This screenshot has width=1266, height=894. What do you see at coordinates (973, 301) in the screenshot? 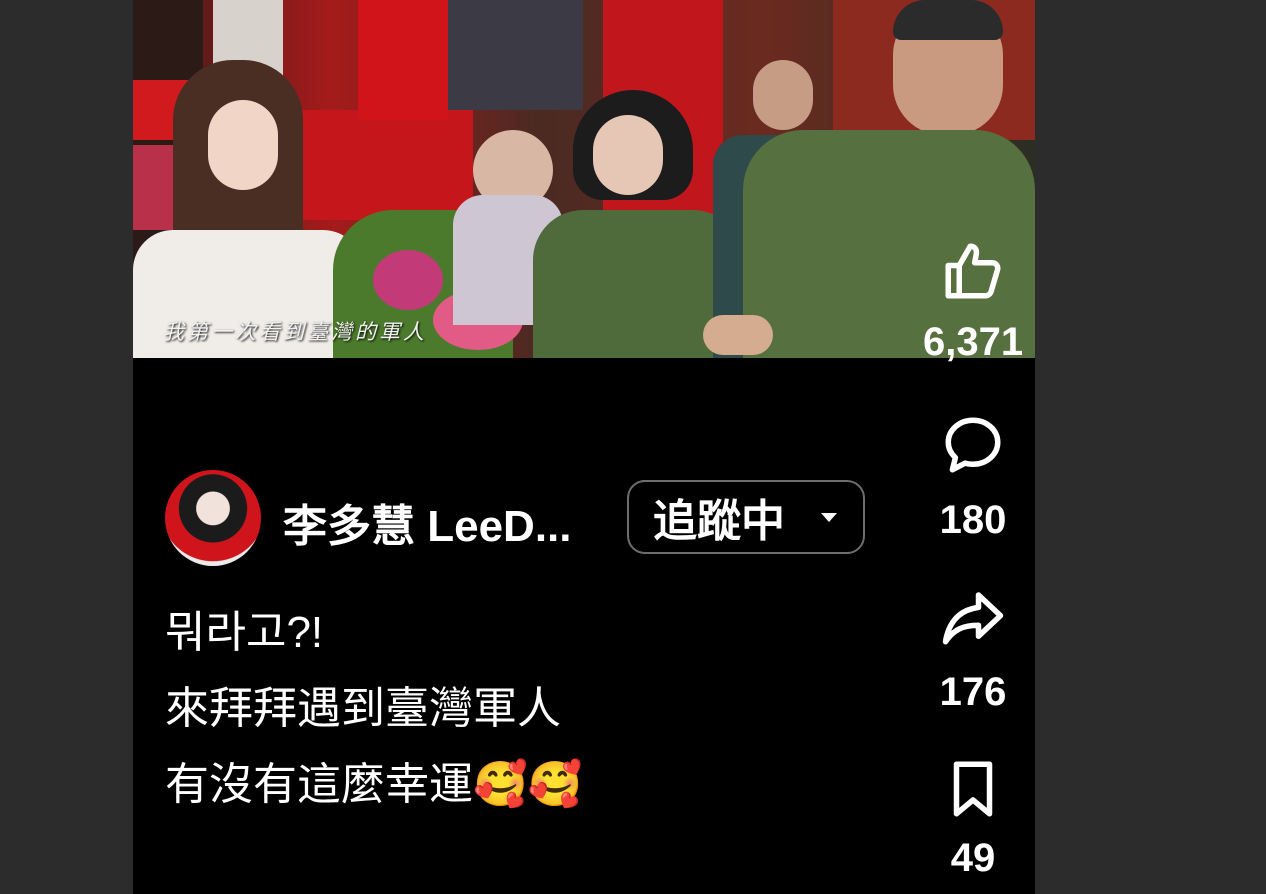
I see `like-button: 6,371` at bounding box center [973, 301].